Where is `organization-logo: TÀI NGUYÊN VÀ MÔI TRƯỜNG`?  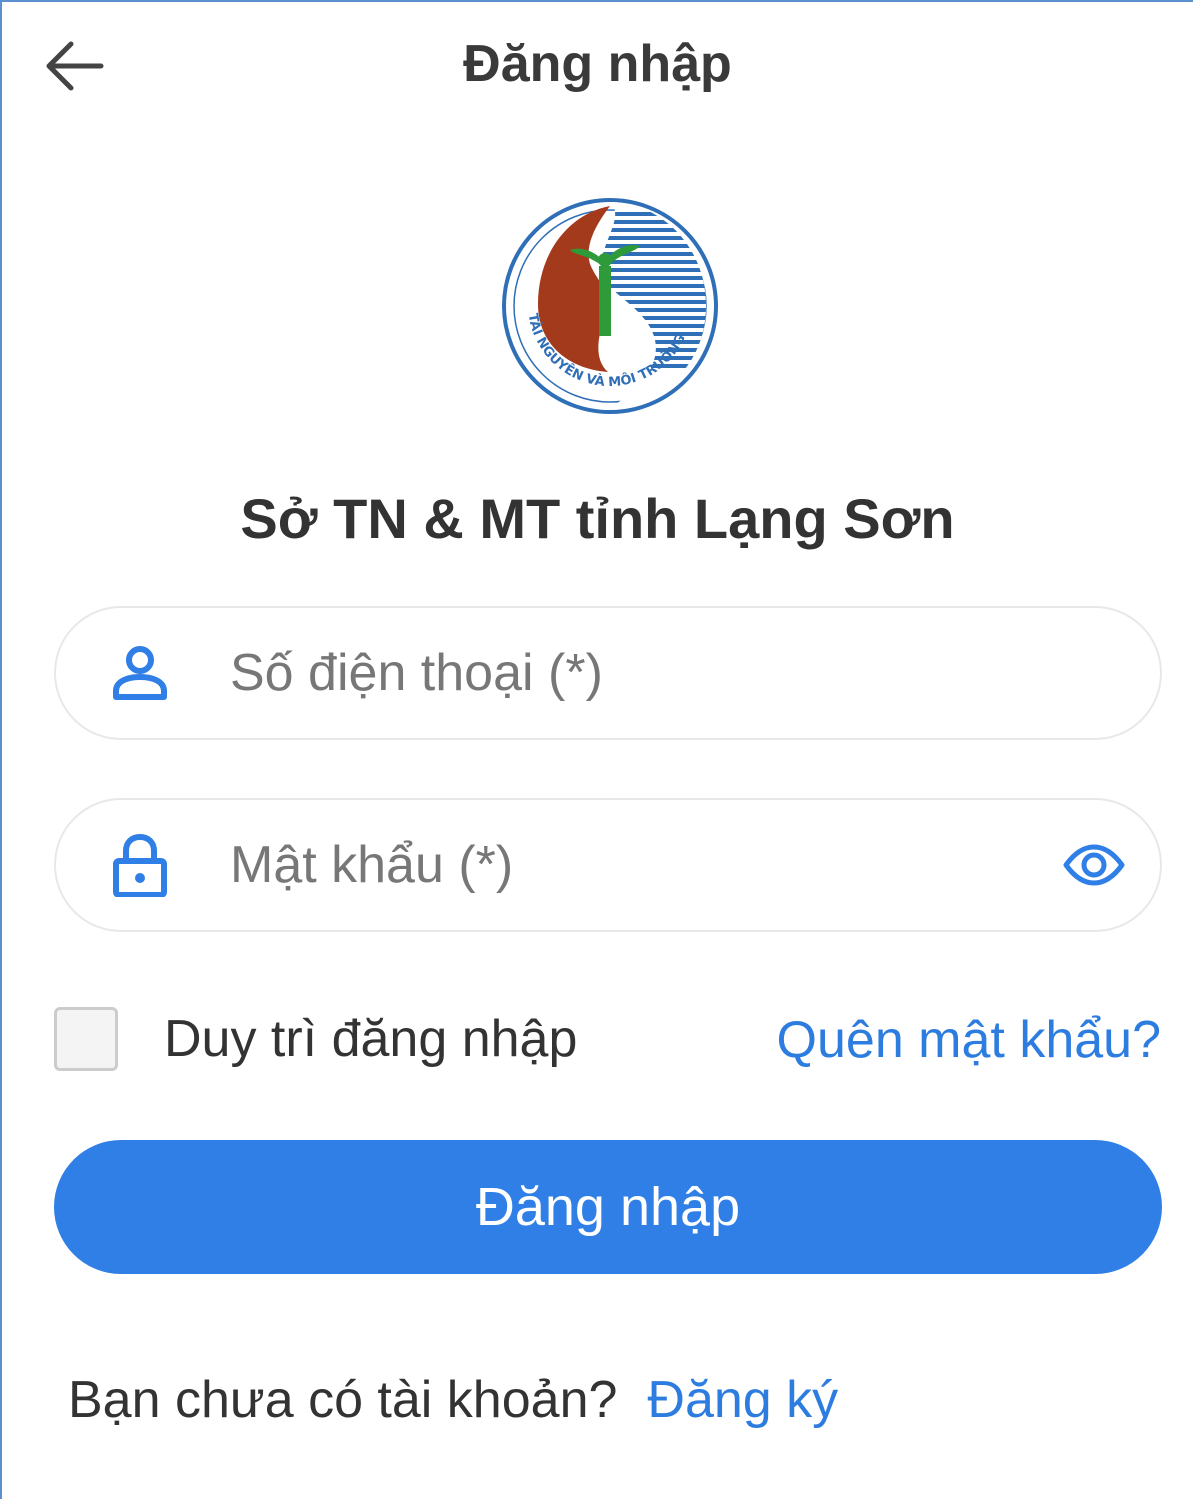
organization-logo: TÀI NGUYÊN VÀ MÔI TRƯỜNG is located at coordinates (610, 306).